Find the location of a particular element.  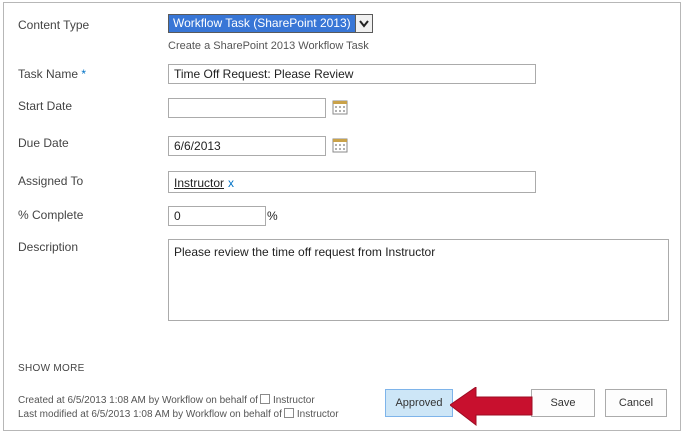

task-name-label: Task Name * is located at coordinates (52, 74).